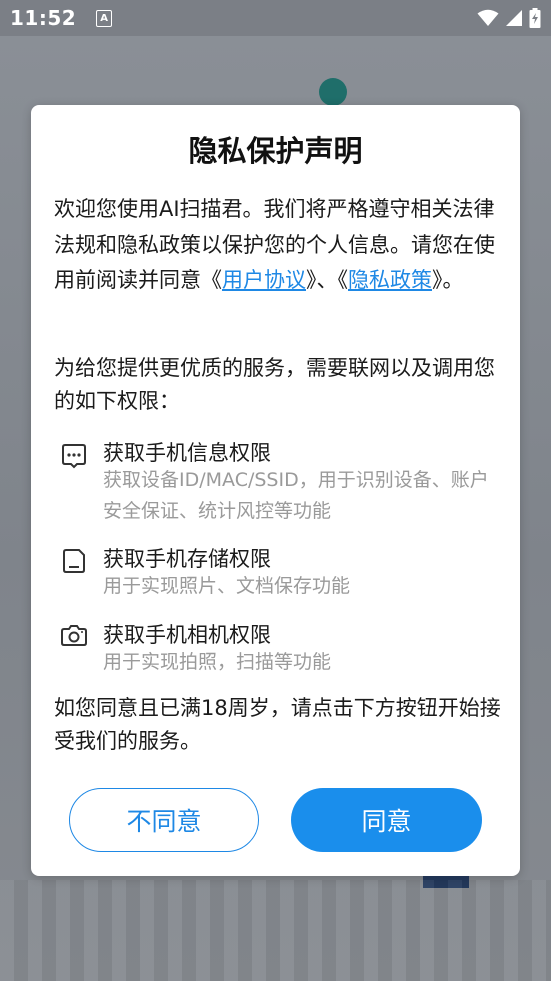 The height and width of the screenshot is (981, 551). I want to click on storage-icon, so click(74, 561).